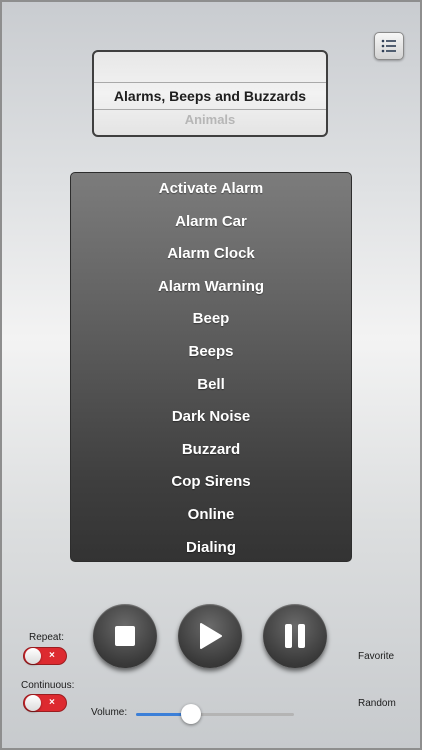  I want to click on stop-icon, so click(125, 636).